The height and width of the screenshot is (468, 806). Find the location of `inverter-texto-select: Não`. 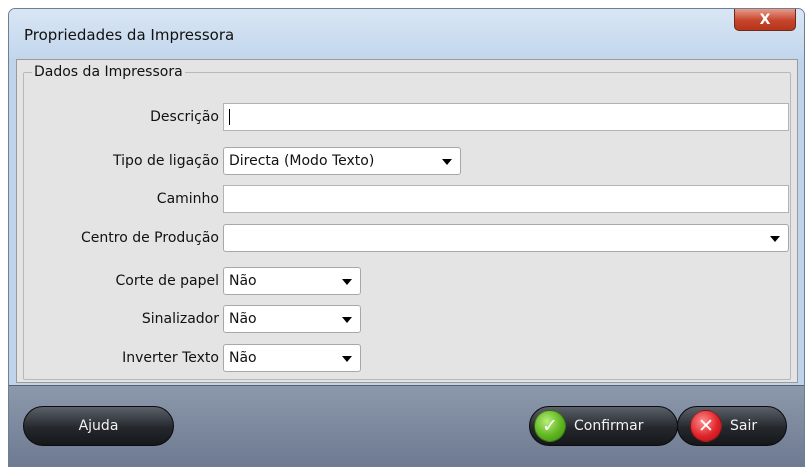

inverter-texto-select: Não is located at coordinates (292, 358).